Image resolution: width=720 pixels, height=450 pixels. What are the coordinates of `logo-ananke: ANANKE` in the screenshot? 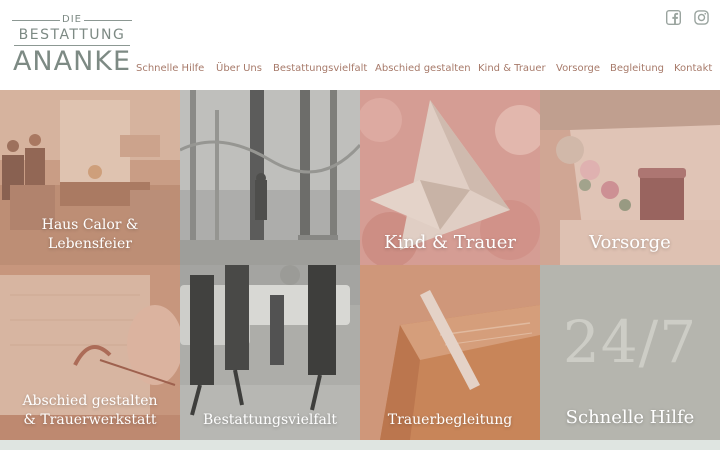 It's located at (72, 61).